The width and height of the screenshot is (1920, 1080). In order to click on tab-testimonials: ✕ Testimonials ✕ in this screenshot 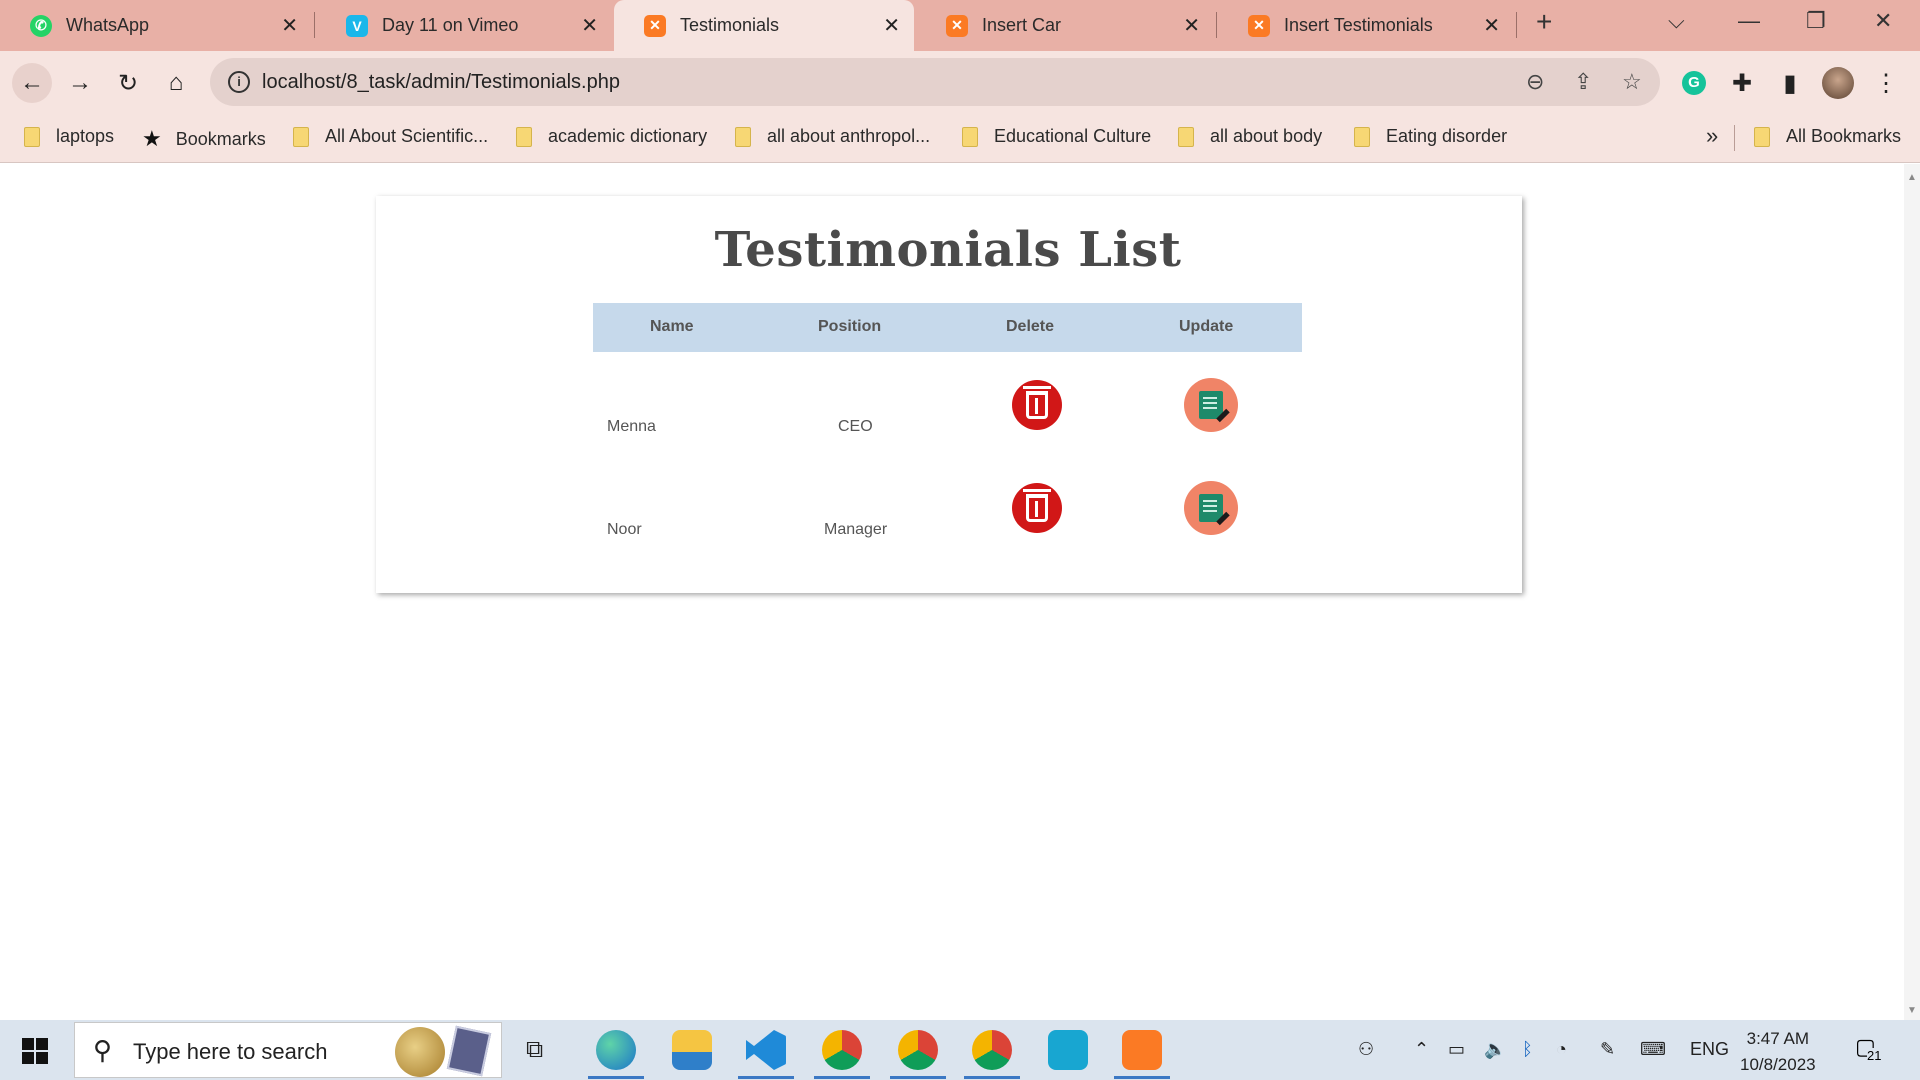, I will do `click(764, 25)`.